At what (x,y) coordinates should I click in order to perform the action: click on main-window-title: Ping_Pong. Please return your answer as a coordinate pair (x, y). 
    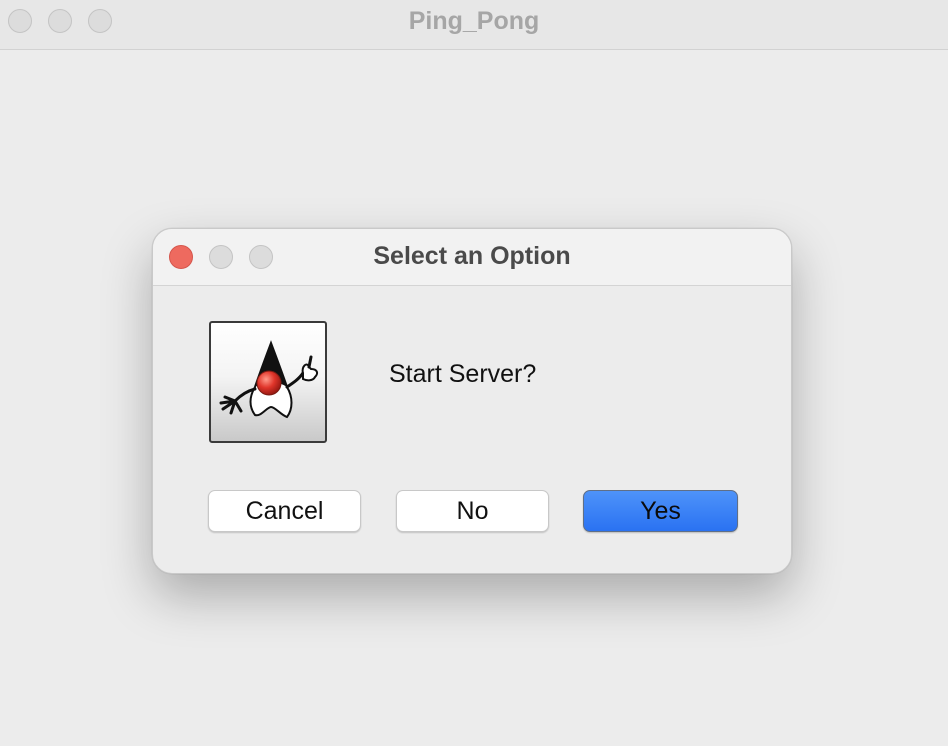
    Looking at the image, I should click on (474, 21).